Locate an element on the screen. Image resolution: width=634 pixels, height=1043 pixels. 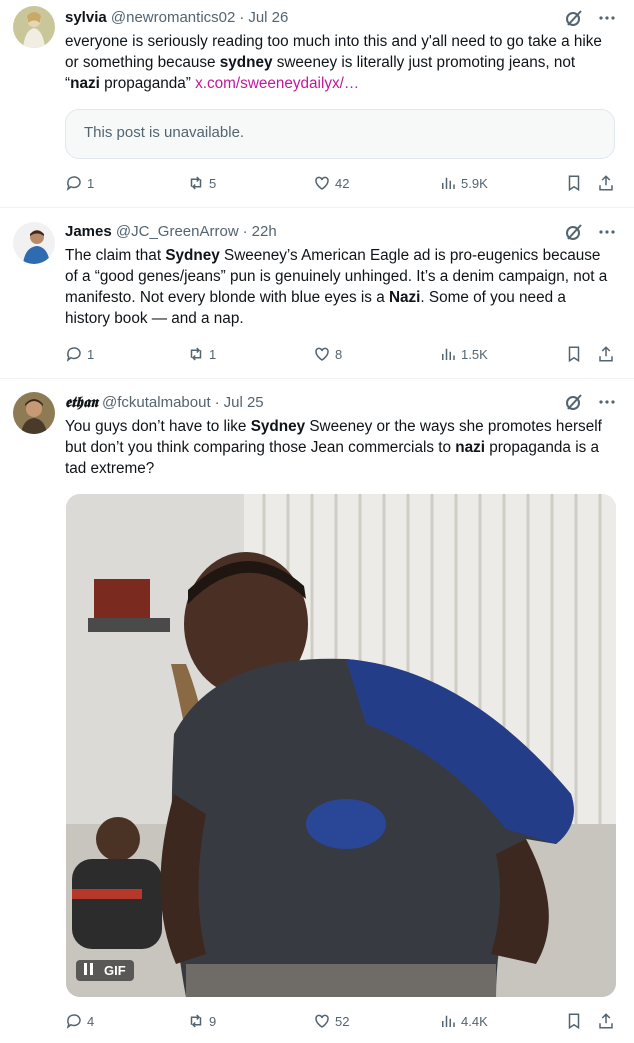
author-name: James is located at coordinates (88, 231).